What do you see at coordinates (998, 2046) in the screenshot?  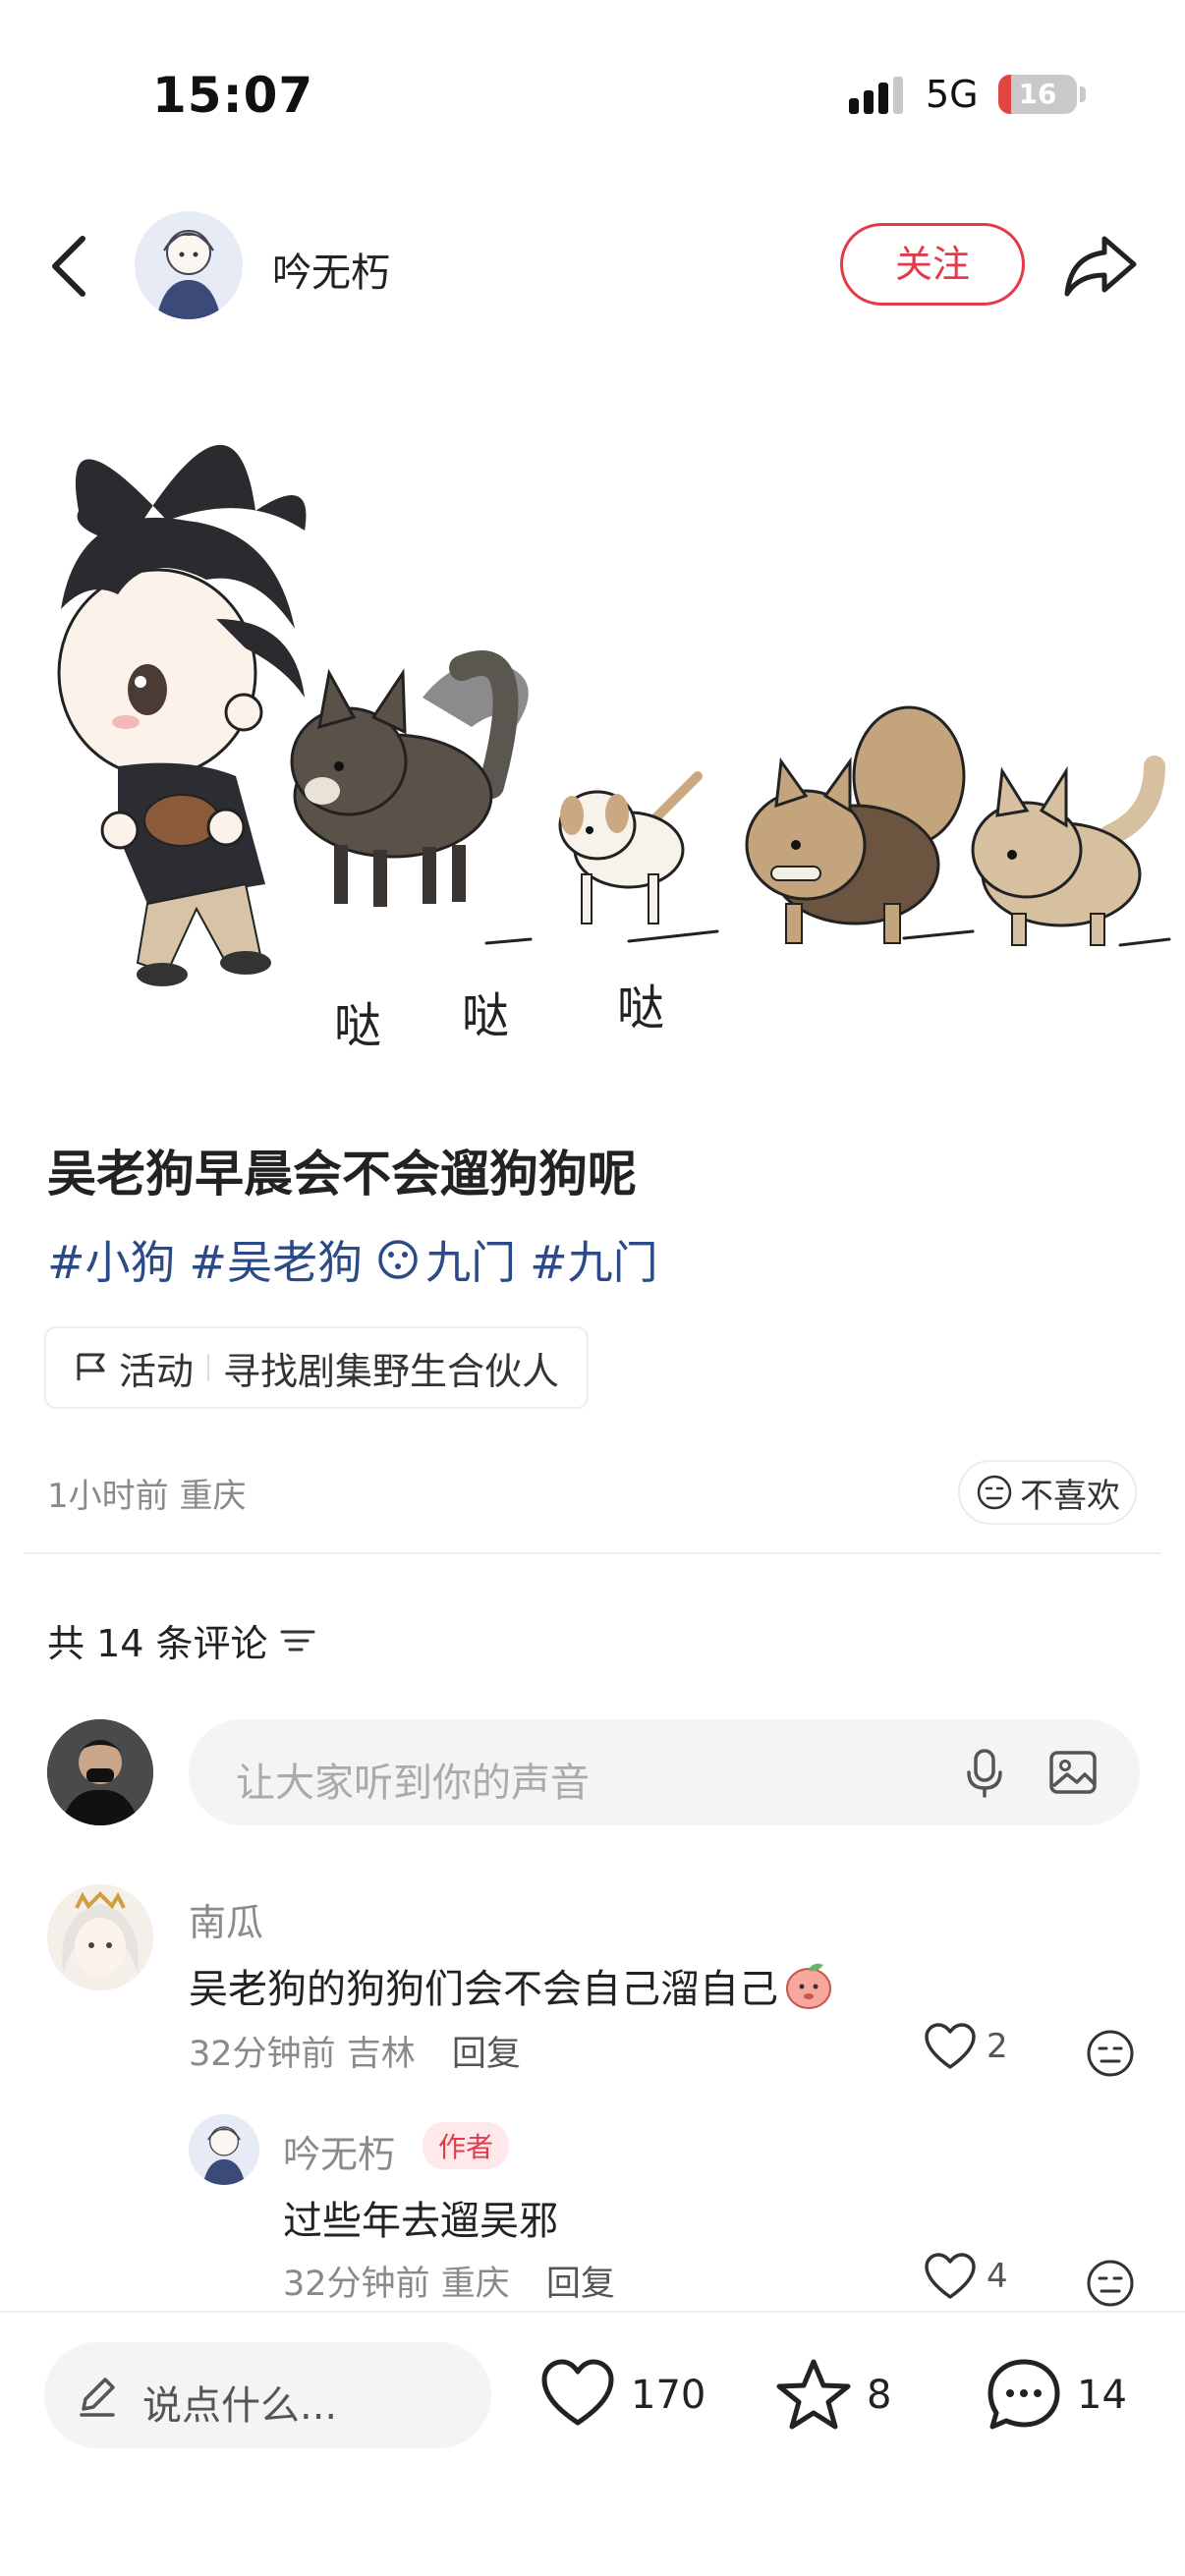 I see `comment-like-count: 2` at bounding box center [998, 2046].